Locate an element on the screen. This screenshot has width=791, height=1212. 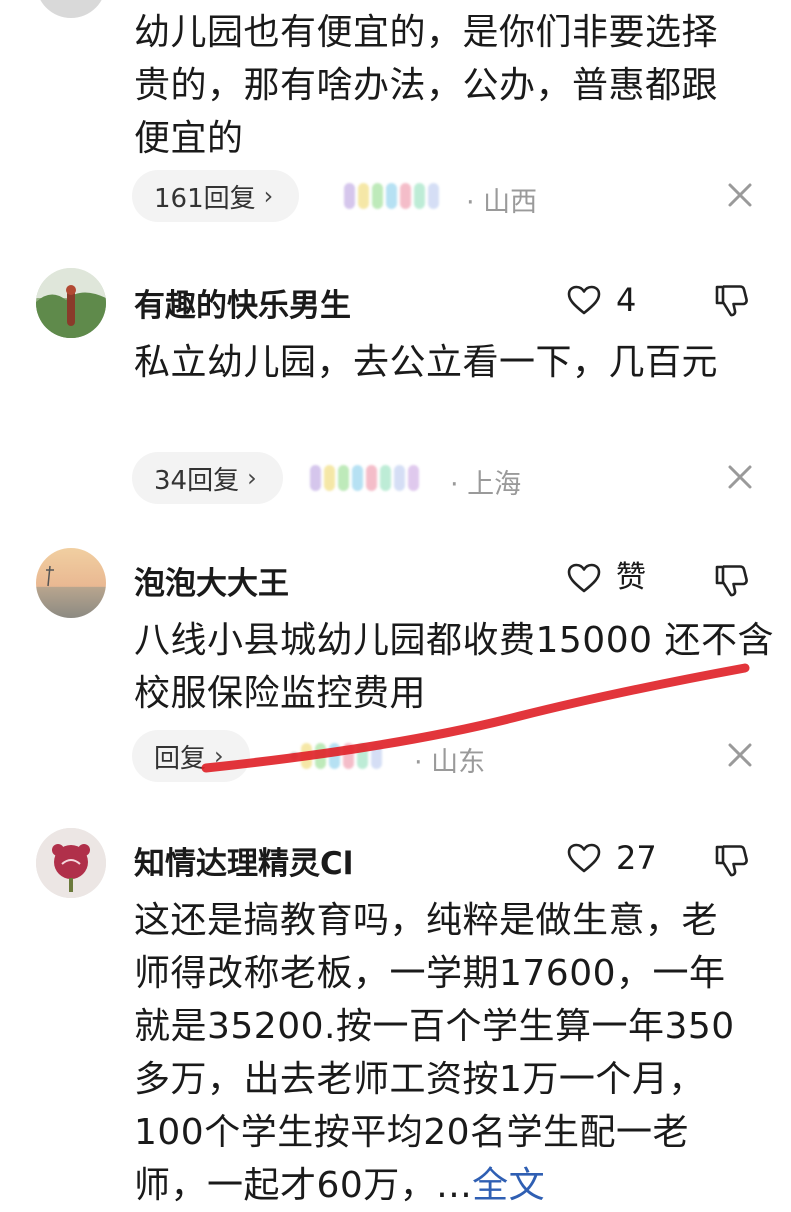
location: · 上海 is located at coordinates (486, 484).